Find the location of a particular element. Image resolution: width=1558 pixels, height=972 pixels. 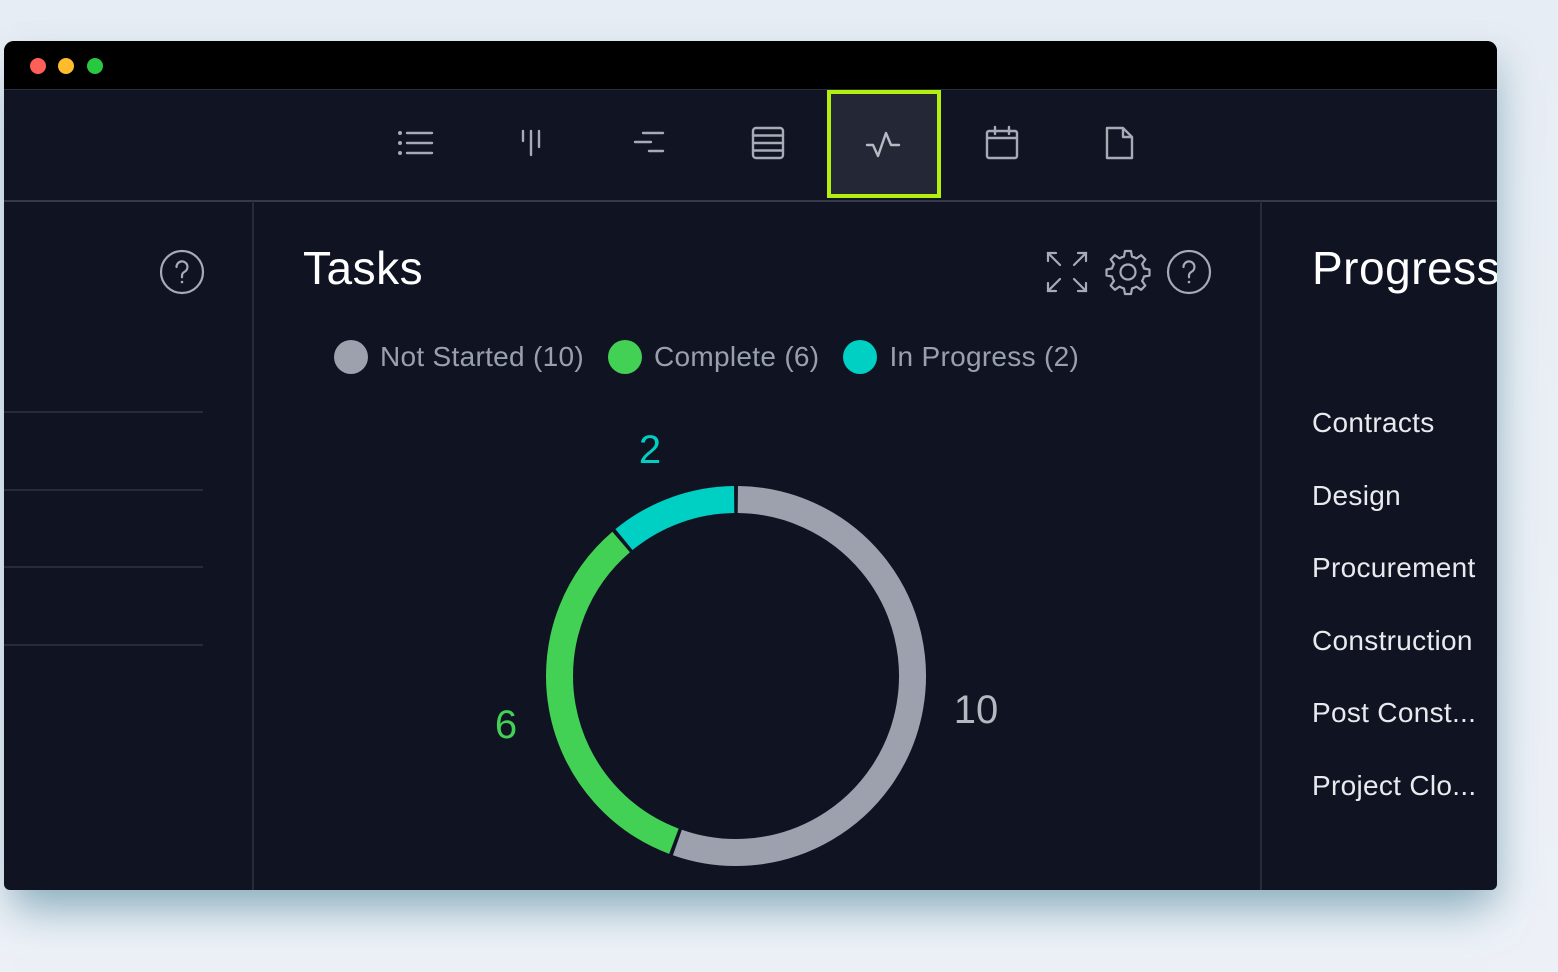

tasks-donut-chart: 10 6 2 is located at coordinates (747, 647).